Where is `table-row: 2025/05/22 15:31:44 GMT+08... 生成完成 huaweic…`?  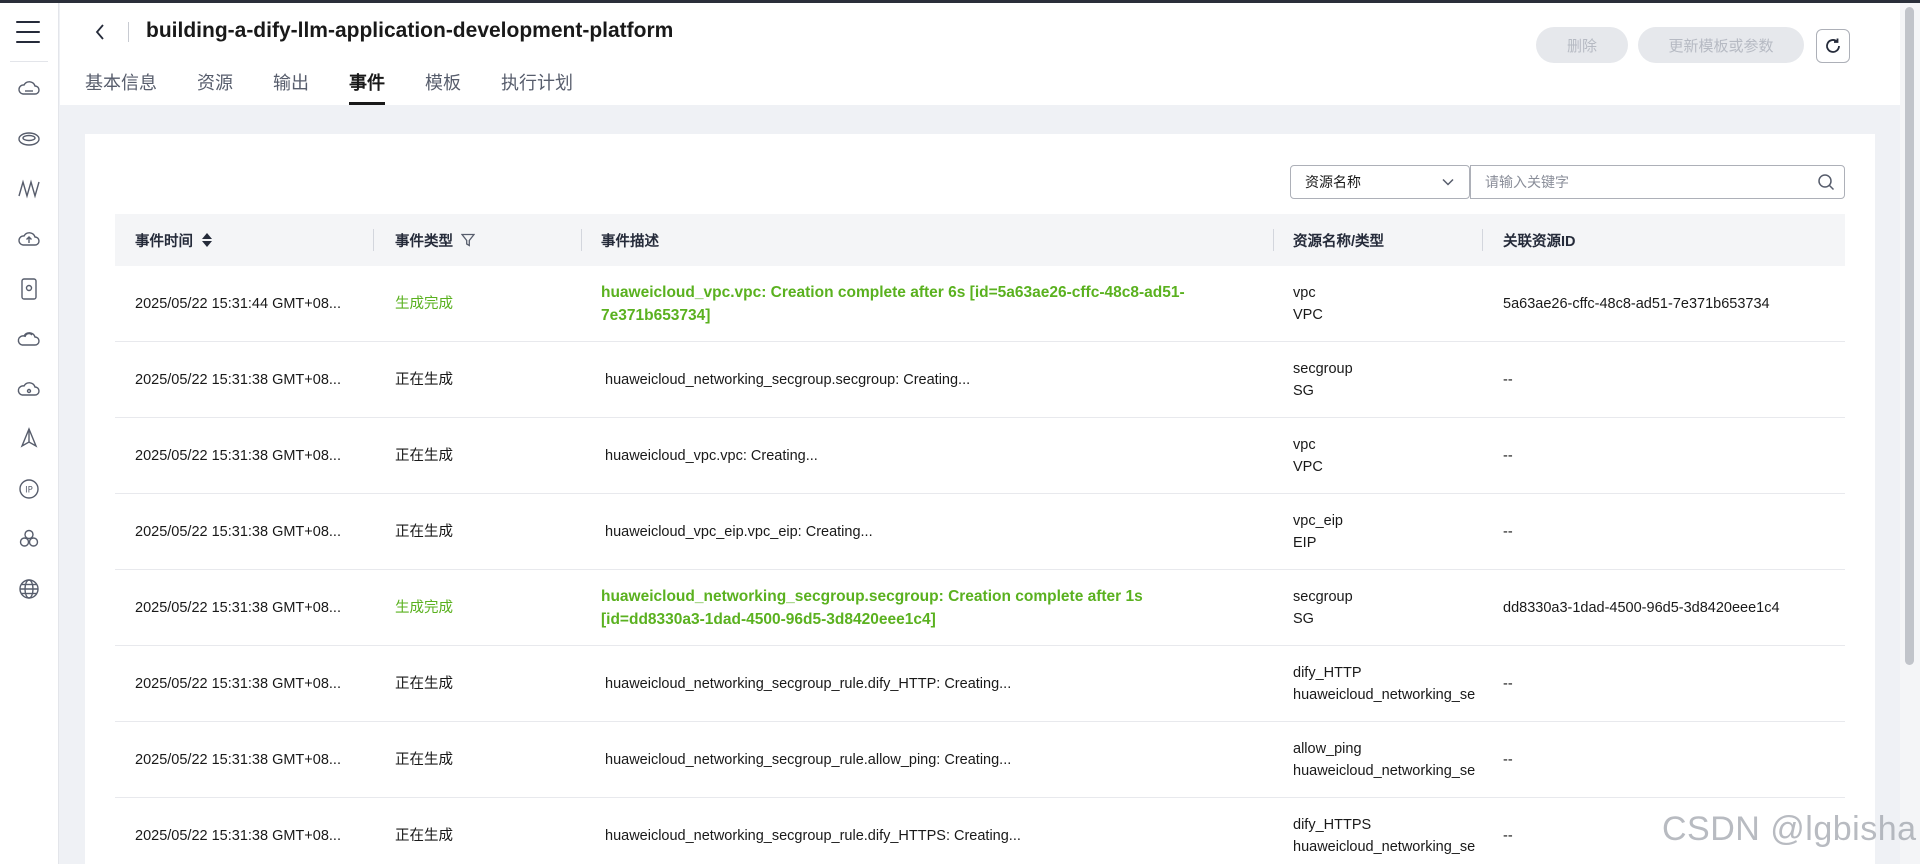 table-row: 2025/05/22 15:31:44 GMT+08... 生成完成 huaweic… is located at coordinates (980, 304).